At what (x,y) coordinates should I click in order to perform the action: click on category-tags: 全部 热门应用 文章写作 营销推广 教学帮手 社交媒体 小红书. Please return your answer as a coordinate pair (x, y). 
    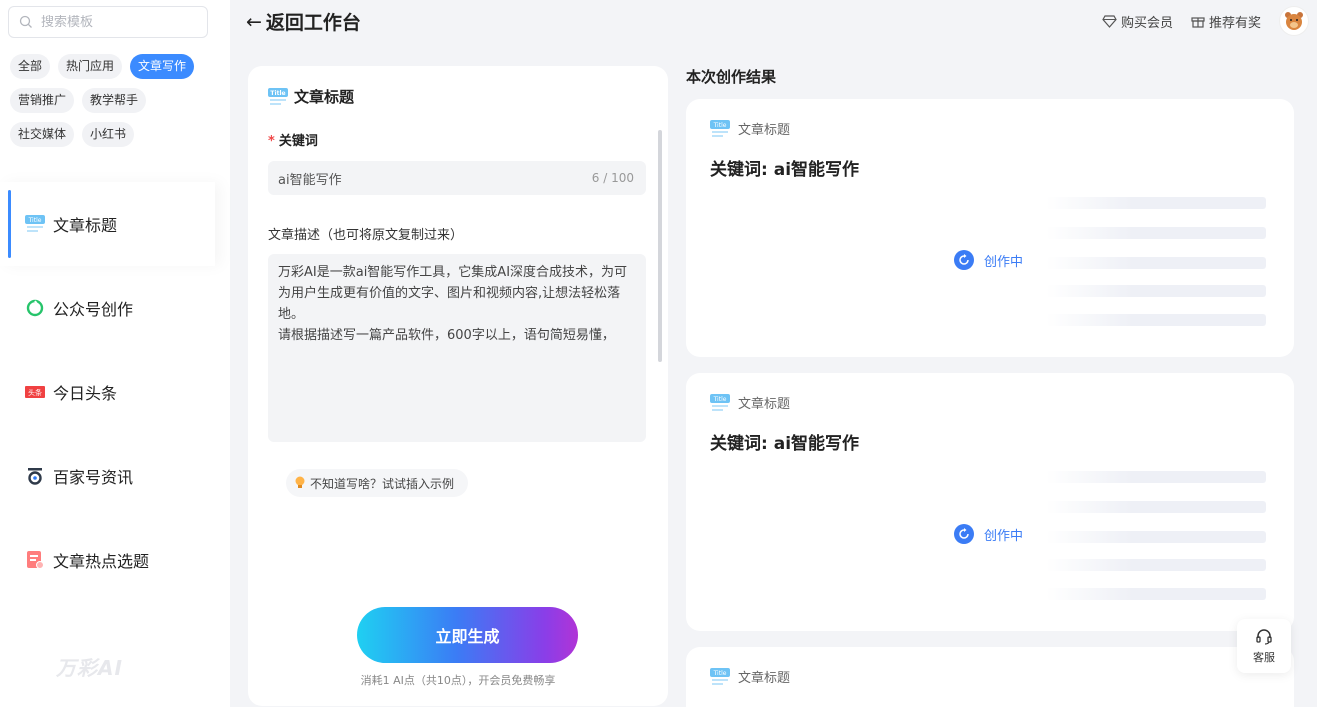
    Looking at the image, I should click on (115, 105).